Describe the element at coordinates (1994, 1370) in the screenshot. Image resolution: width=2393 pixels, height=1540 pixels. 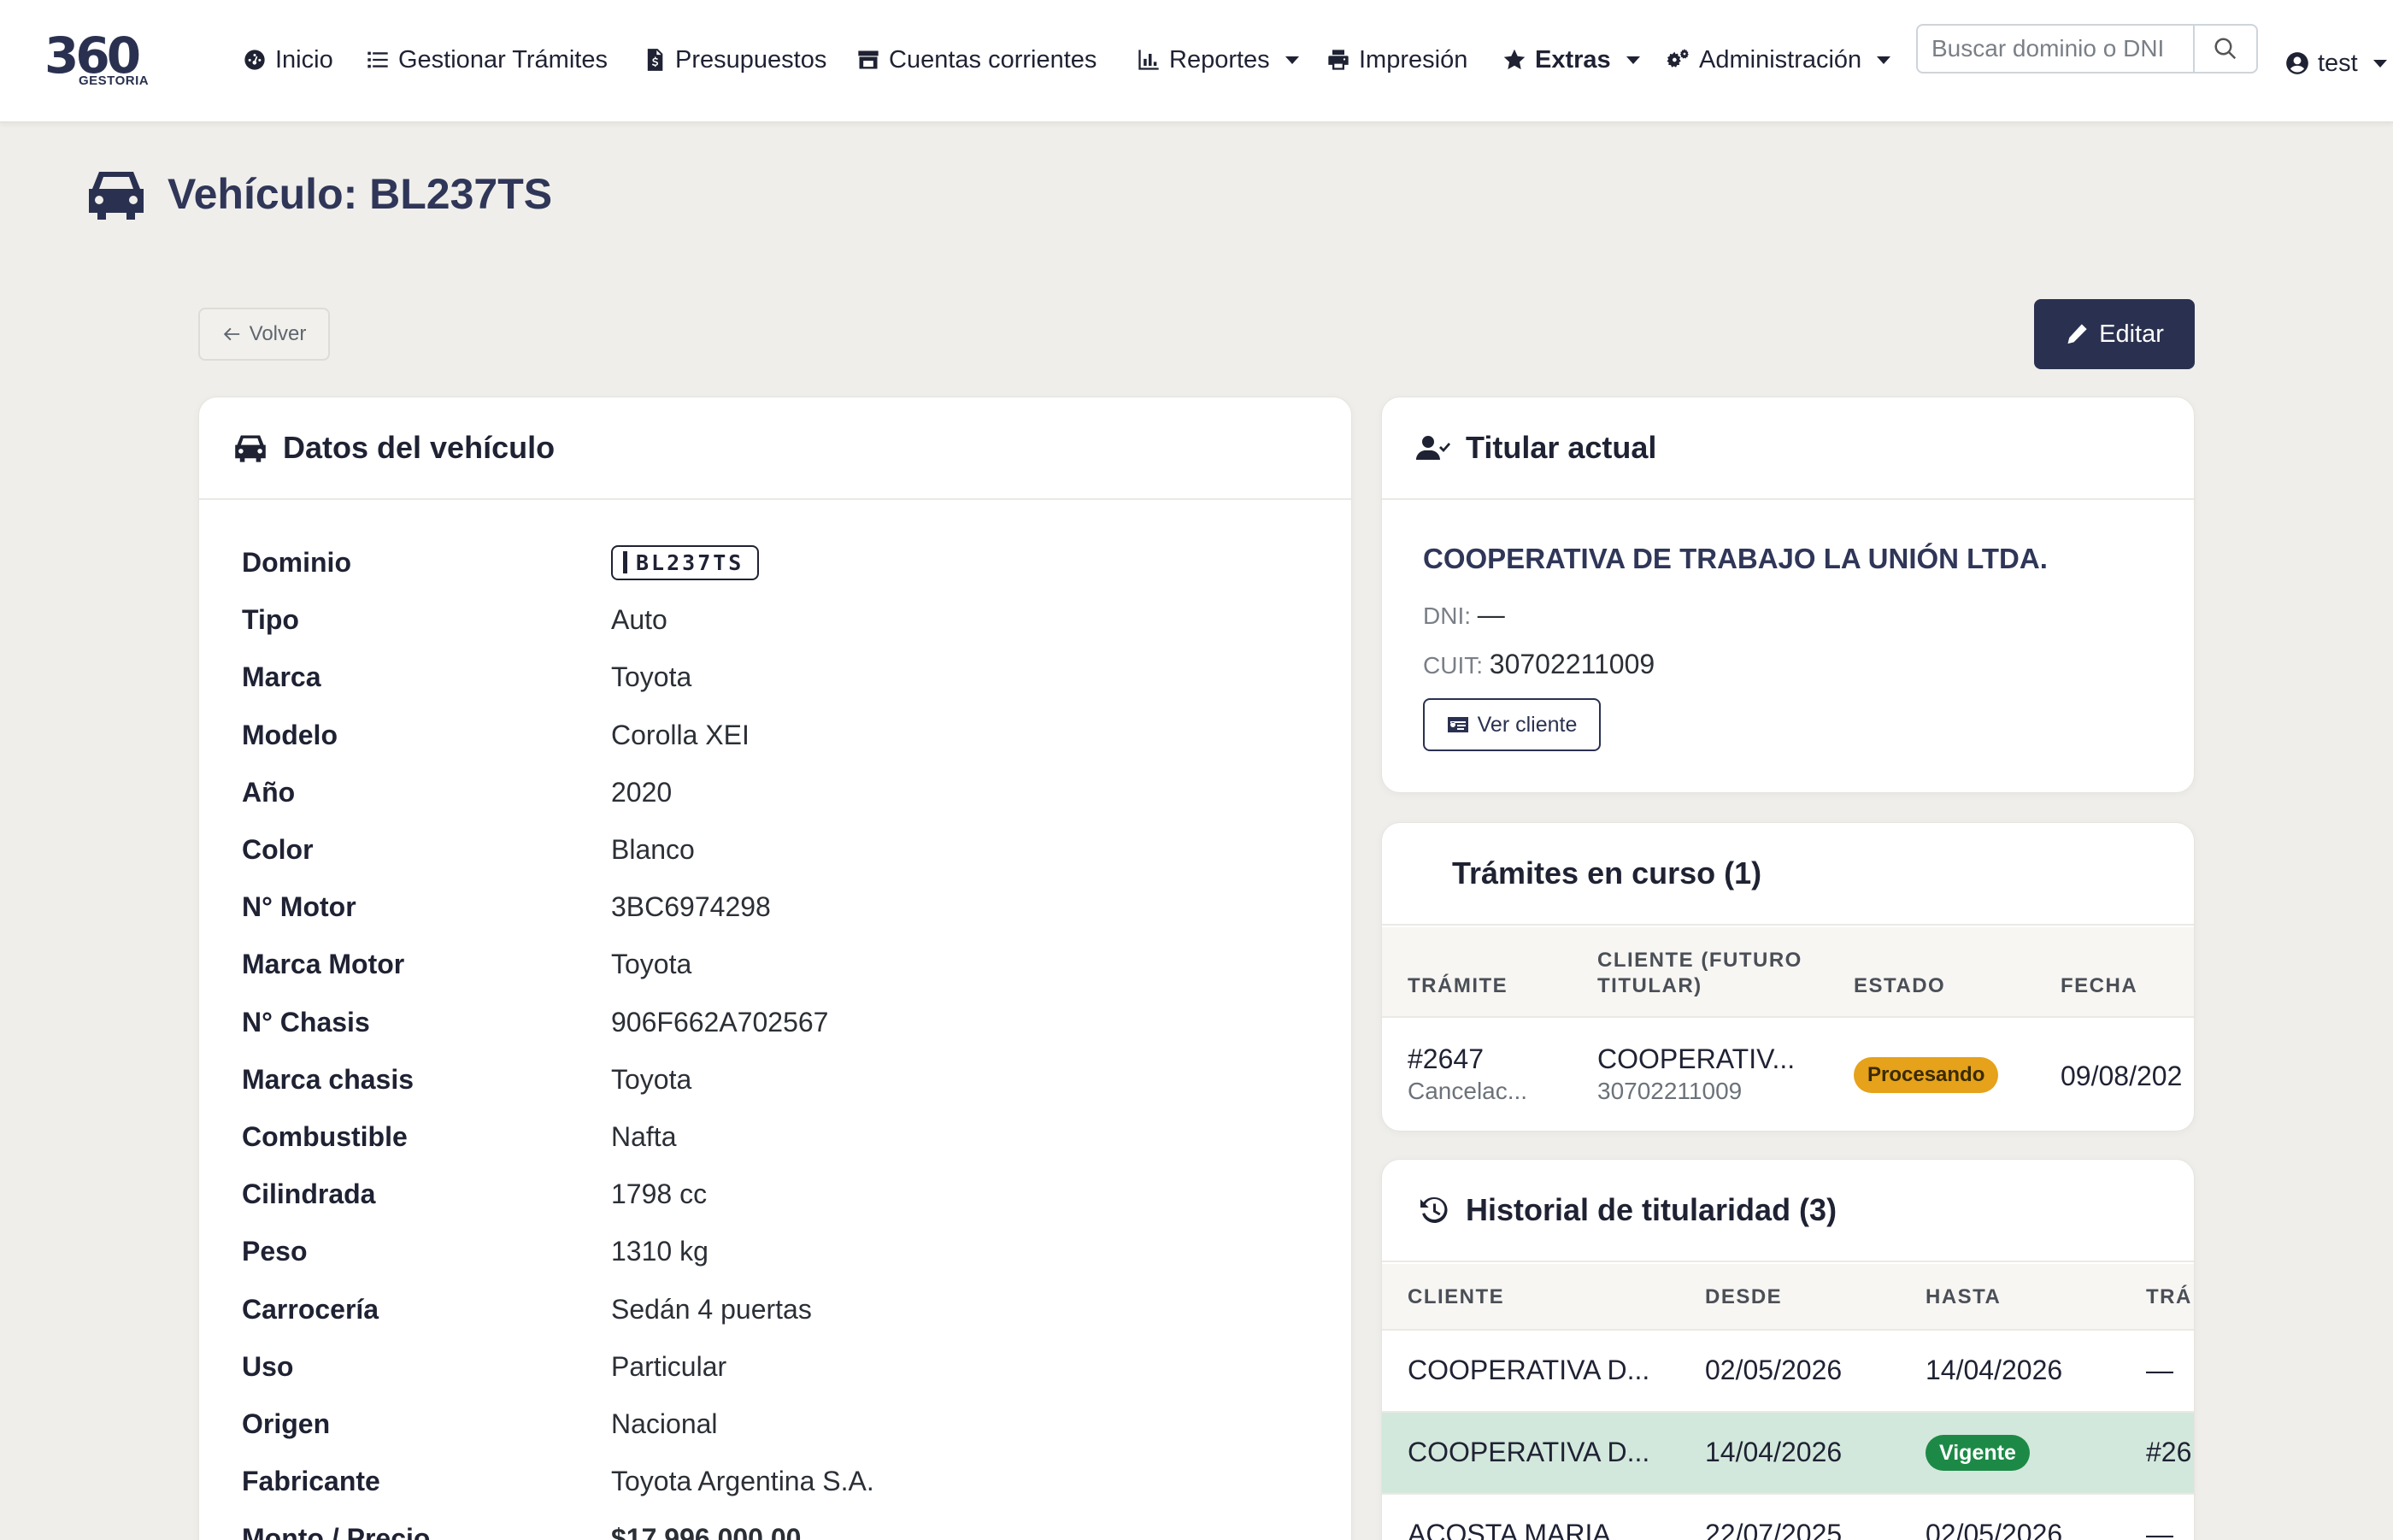
I see `history-to: 14/04/2026` at that location.